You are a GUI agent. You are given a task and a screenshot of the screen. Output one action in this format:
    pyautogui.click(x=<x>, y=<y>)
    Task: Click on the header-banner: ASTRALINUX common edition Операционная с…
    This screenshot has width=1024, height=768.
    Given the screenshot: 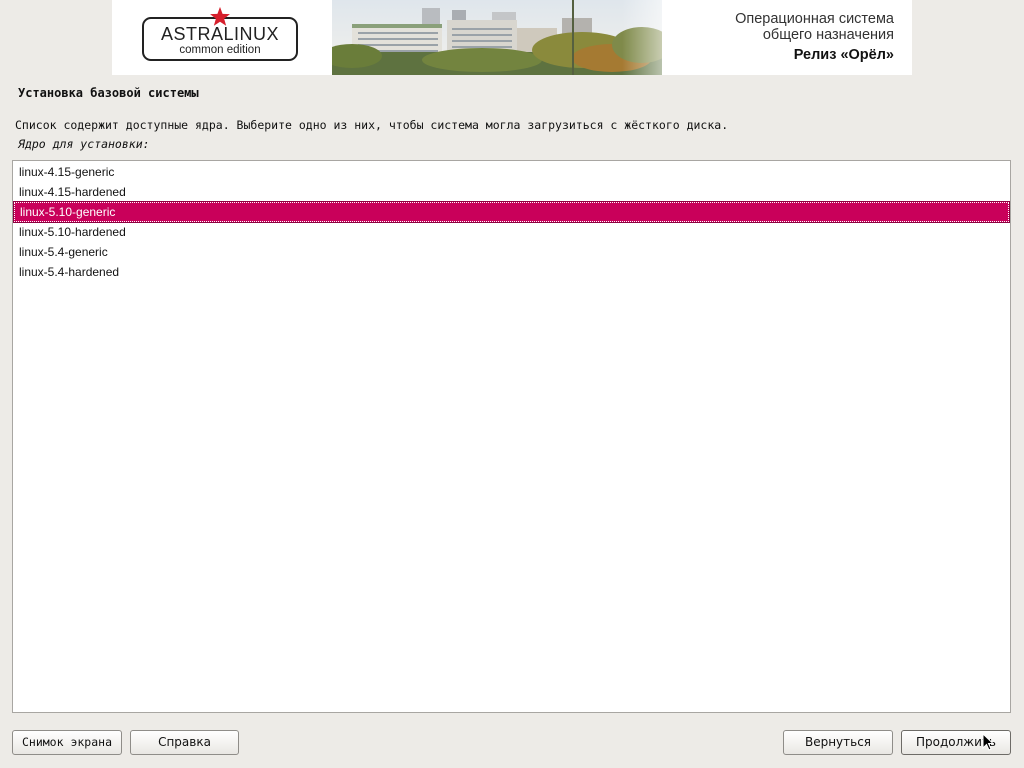 What is the action you would take?
    pyautogui.click(x=512, y=37)
    